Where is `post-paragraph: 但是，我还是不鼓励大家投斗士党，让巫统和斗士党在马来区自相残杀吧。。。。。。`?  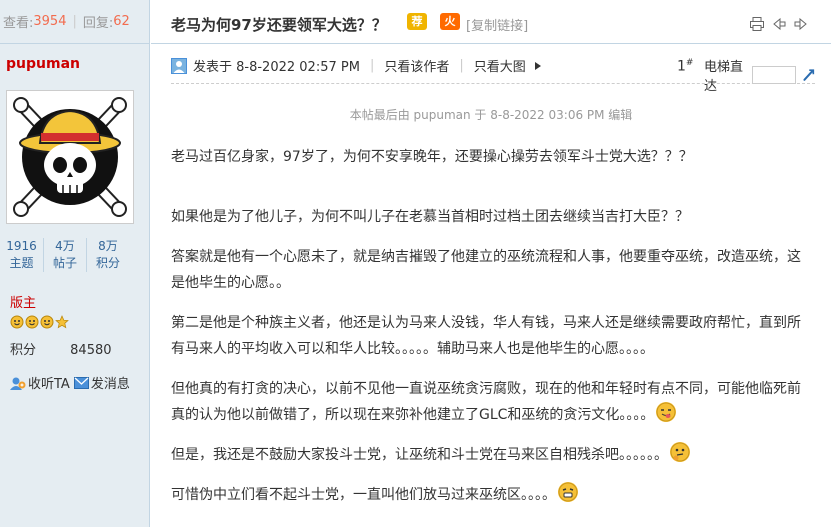 post-paragraph: 但是，我还是不鼓励大家投斗士党，让巫统和斗士党在马来区自相残杀吧。。。。。。 is located at coordinates (486, 455).